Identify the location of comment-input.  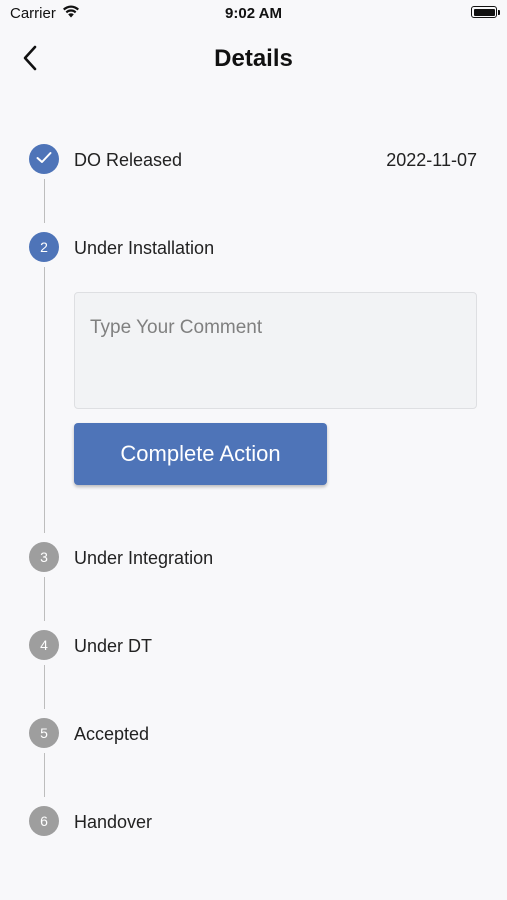
(275, 350).